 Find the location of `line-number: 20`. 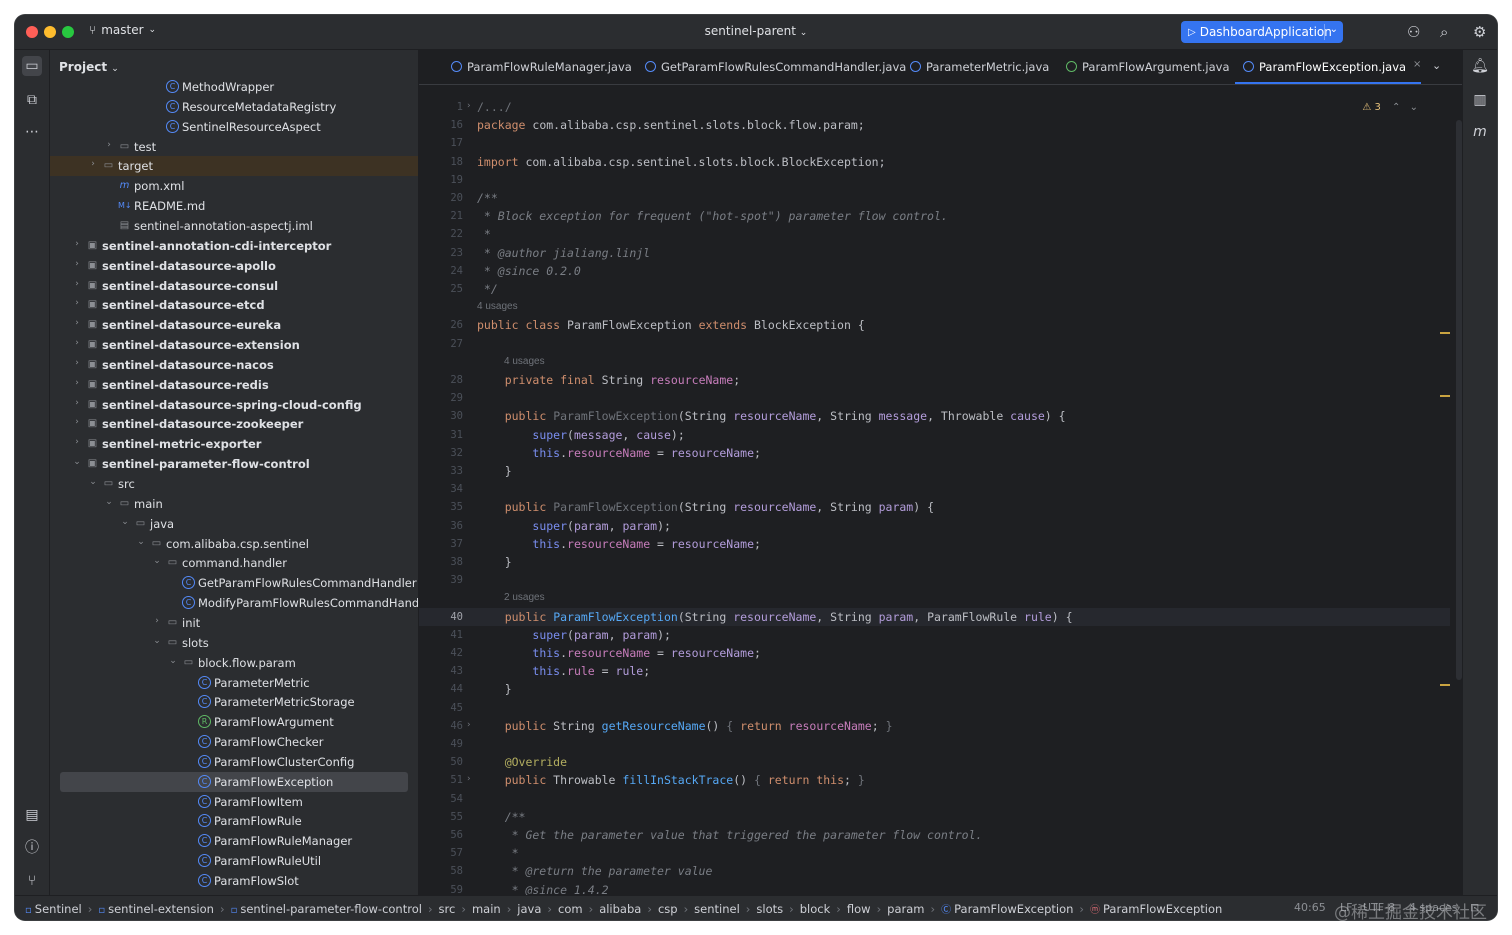

line-number: 20 is located at coordinates (441, 198).